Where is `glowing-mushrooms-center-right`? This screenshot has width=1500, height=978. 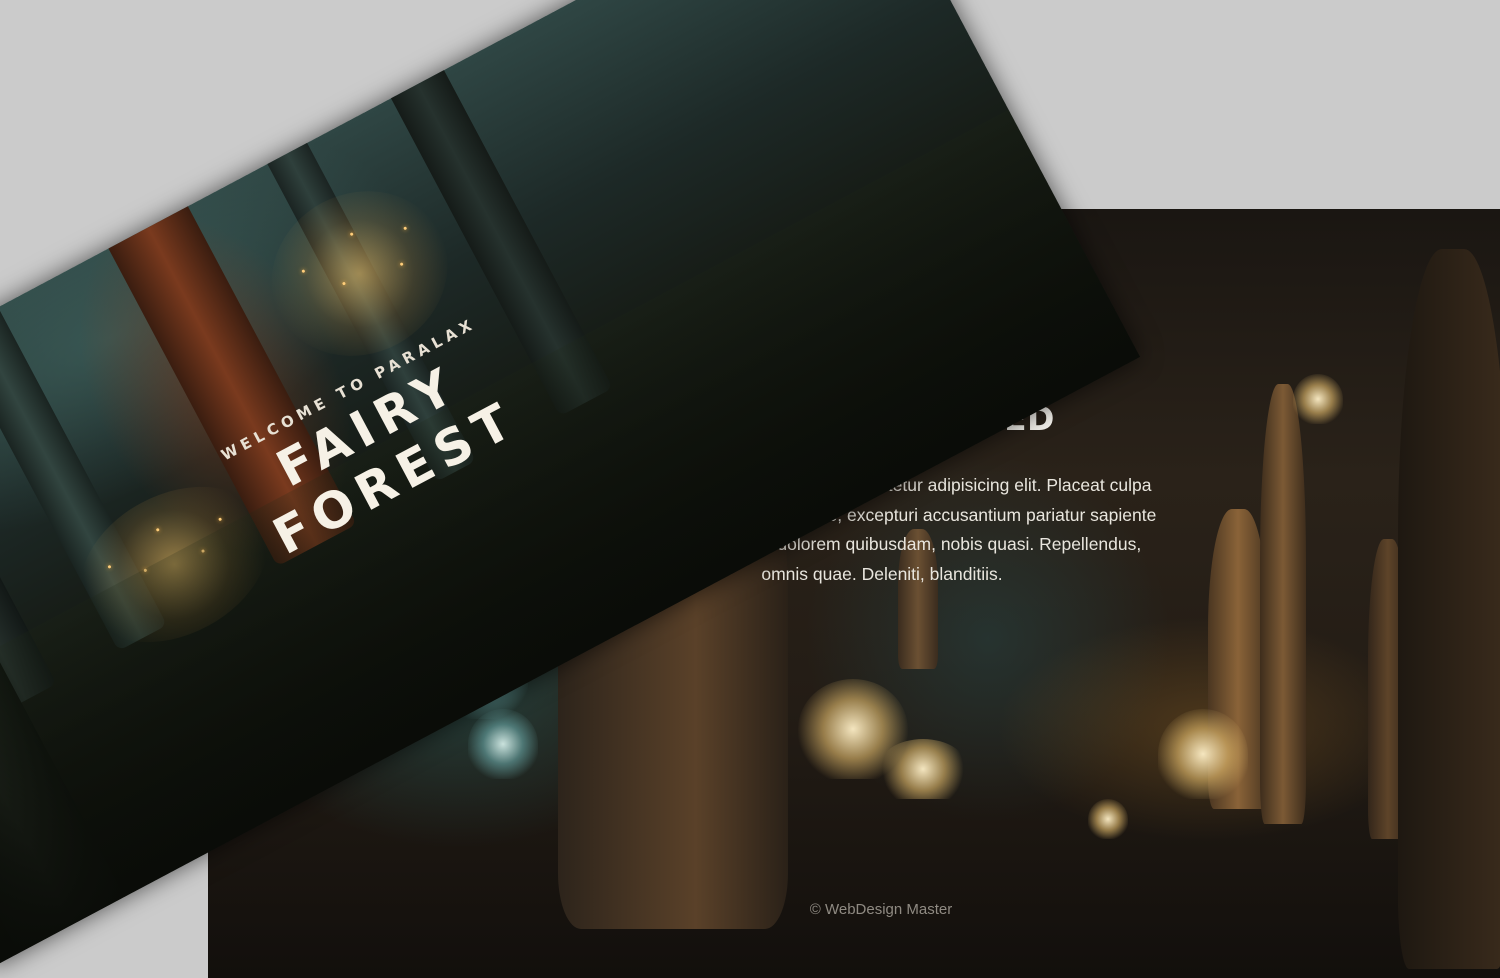 glowing-mushrooms-center-right is located at coordinates (923, 769).